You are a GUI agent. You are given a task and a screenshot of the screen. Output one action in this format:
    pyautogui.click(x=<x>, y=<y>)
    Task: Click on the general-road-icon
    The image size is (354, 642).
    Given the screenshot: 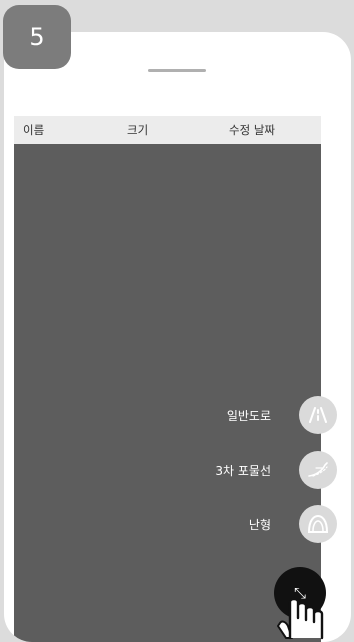 What is the action you would take?
    pyautogui.click(x=318, y=415)
    